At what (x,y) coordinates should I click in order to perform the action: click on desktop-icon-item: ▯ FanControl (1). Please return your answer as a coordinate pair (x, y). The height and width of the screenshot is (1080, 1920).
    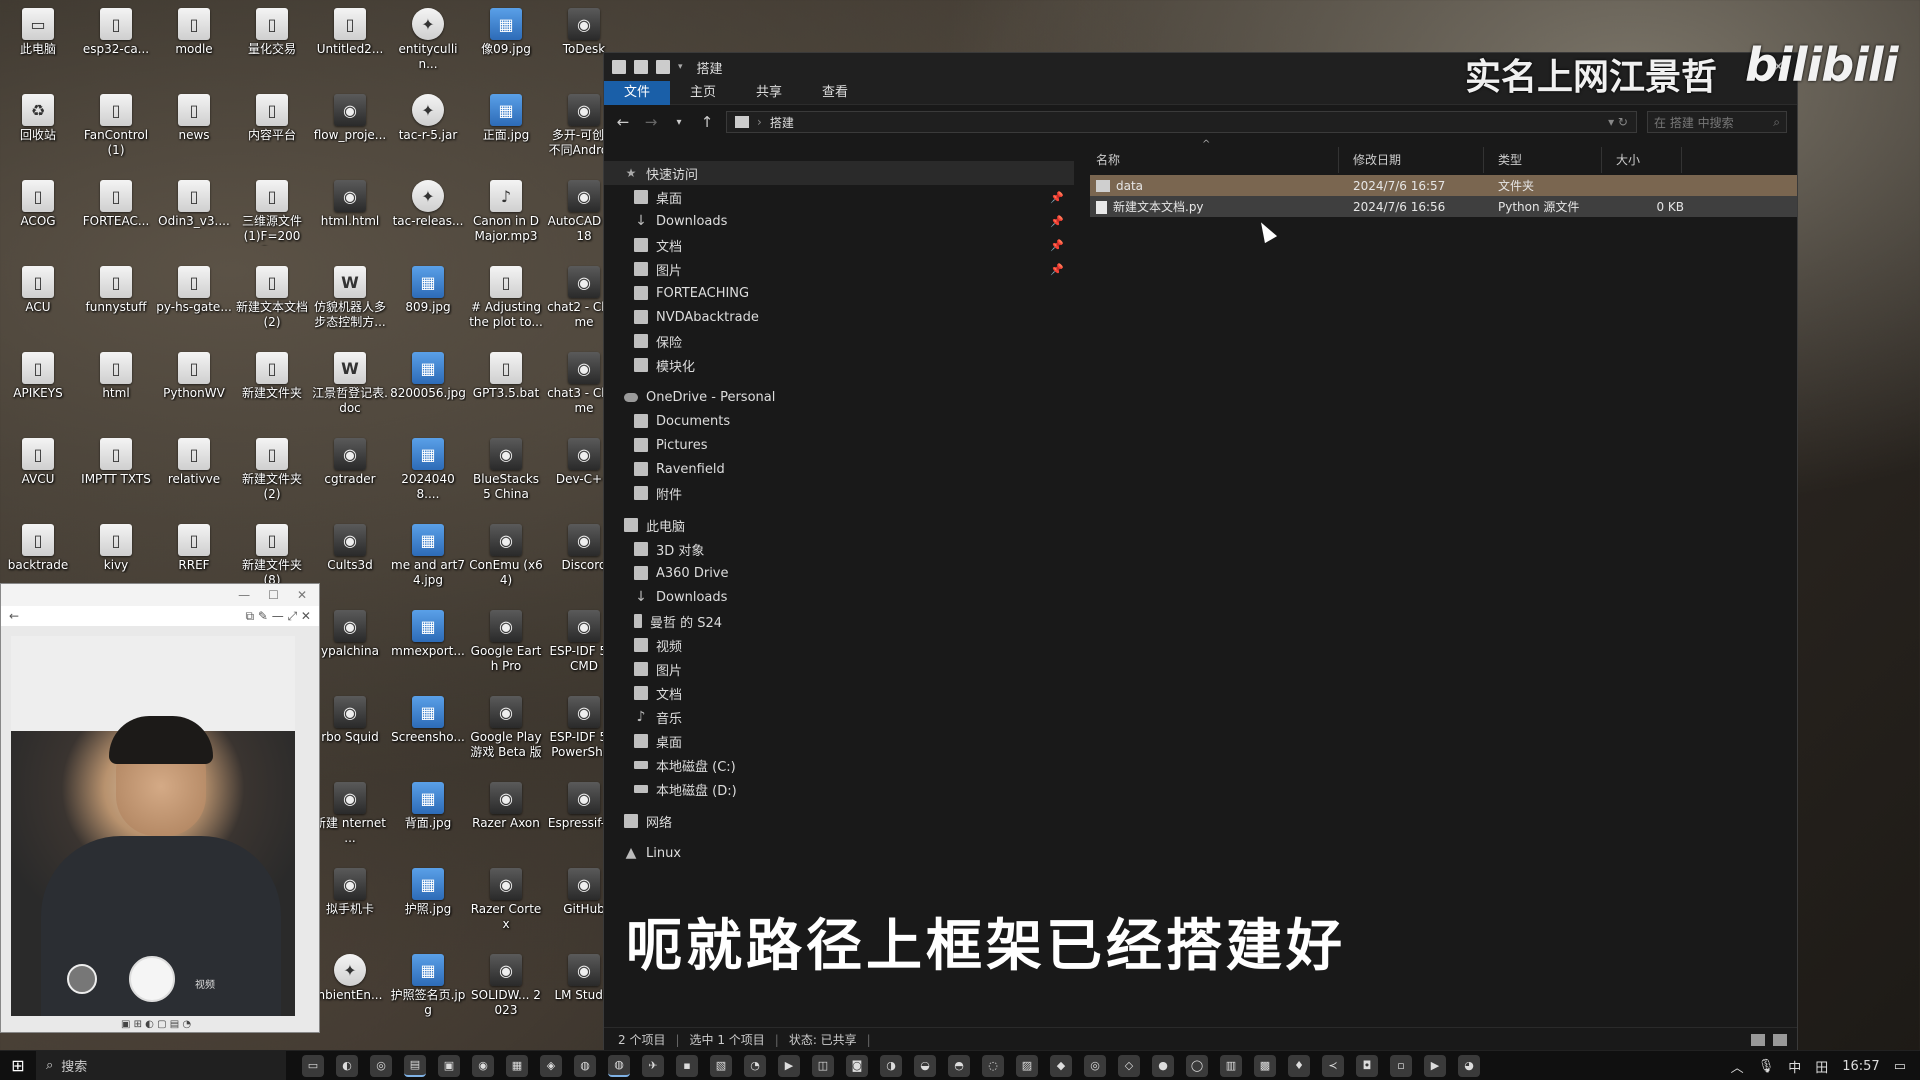
    Looking at the image, I should click on (116, 122).